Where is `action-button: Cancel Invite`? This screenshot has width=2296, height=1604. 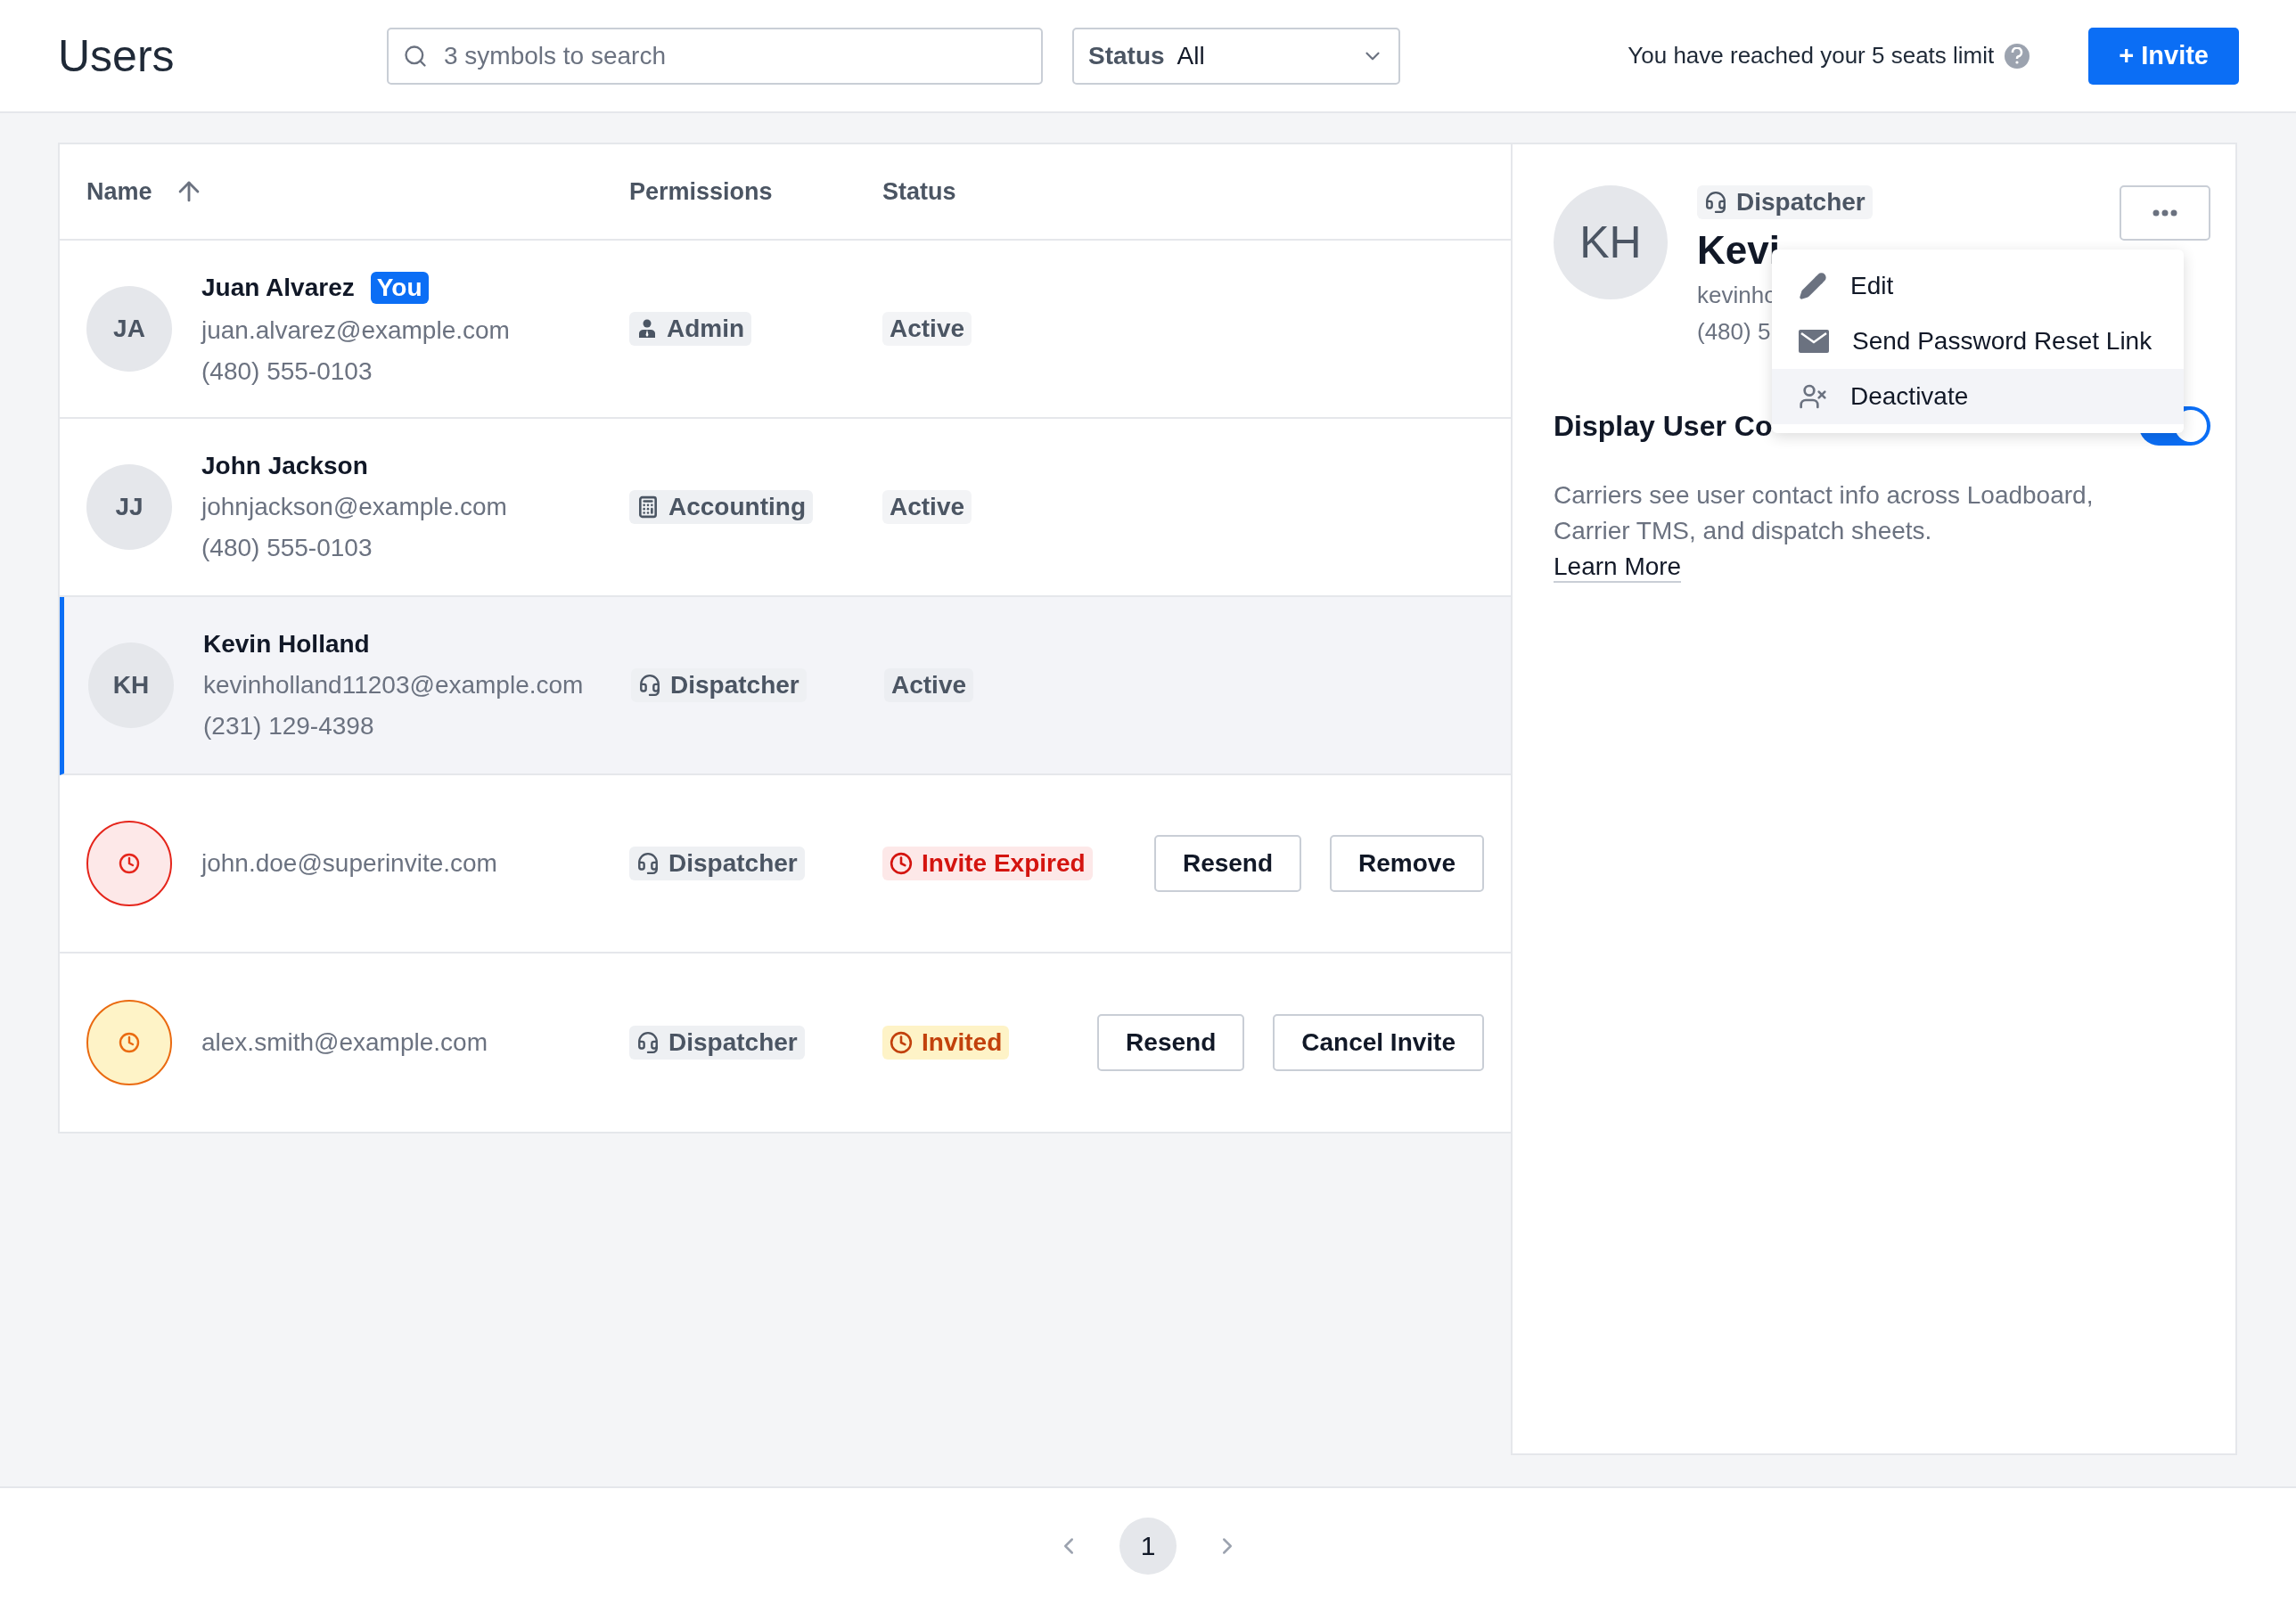 action-button: Cancel Invite is located at coordinates (1378, 1042).